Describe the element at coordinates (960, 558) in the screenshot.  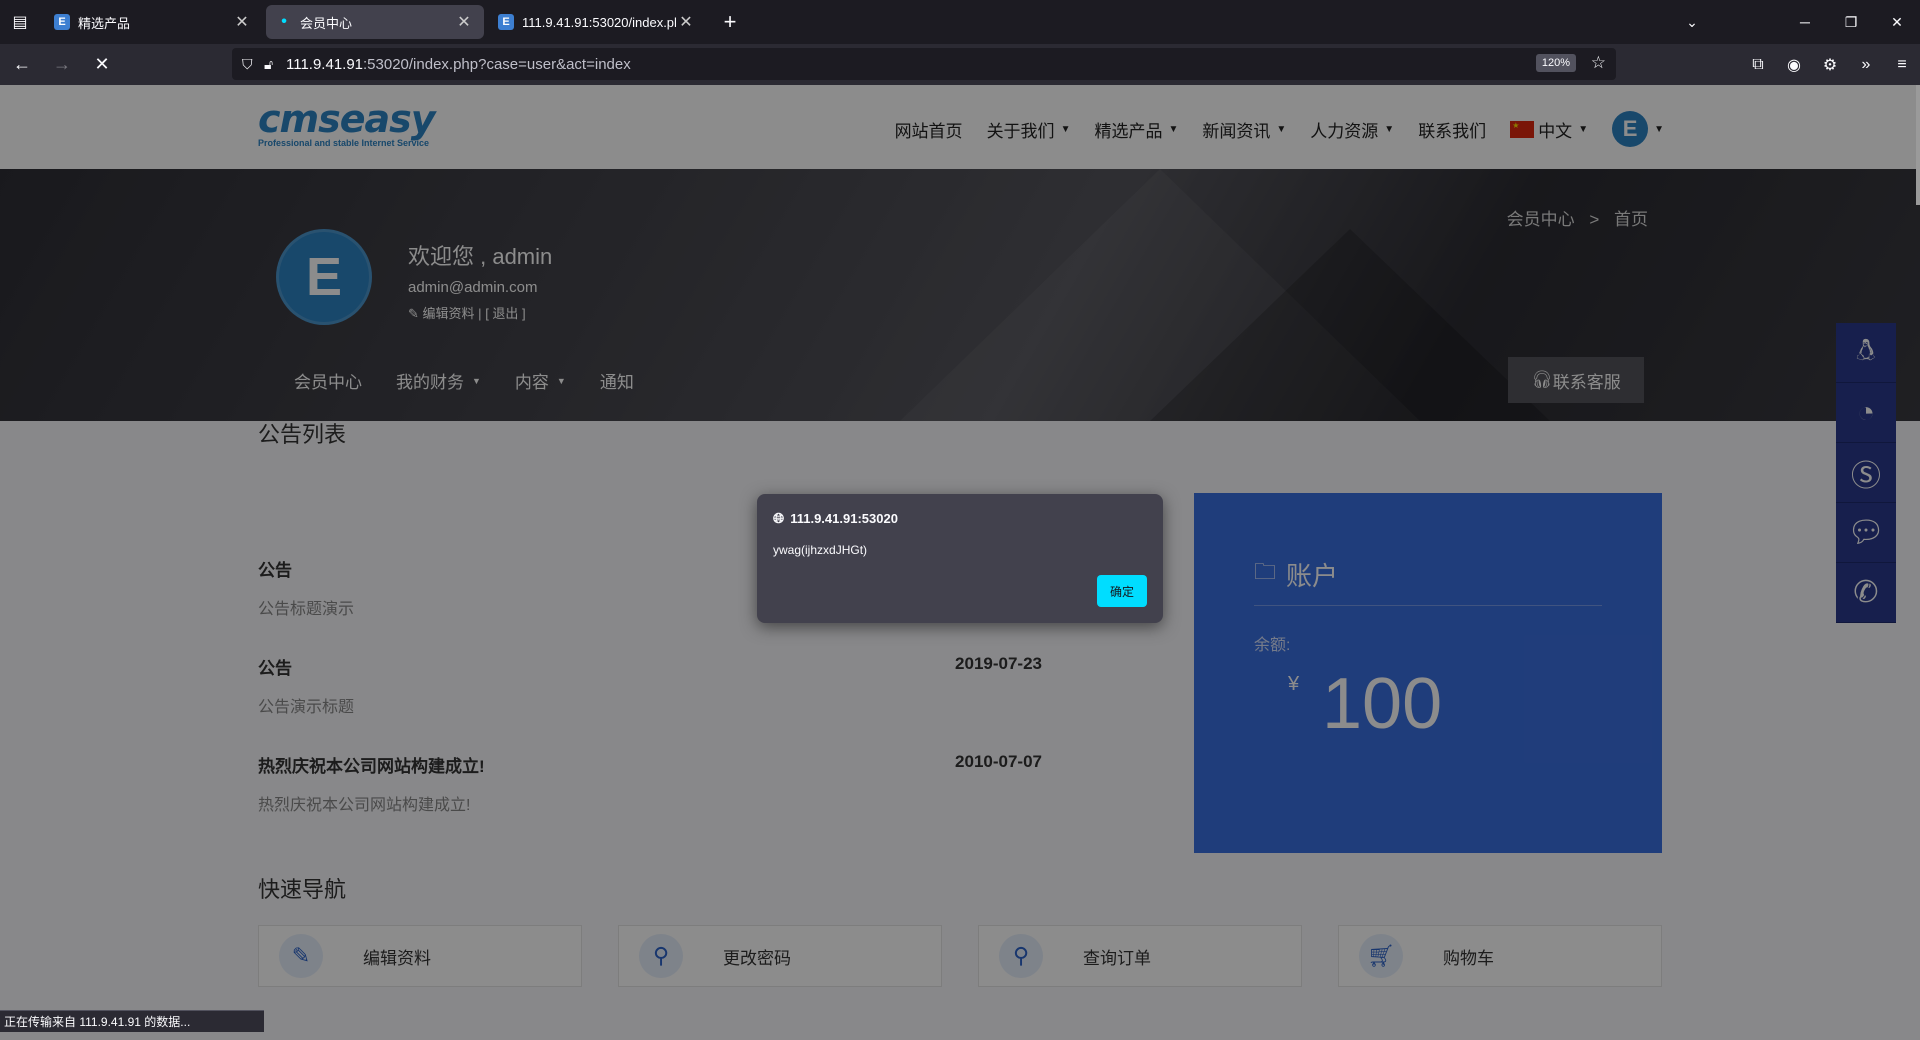
I see `alert-dialog: 🌐︎ 111.9.41.91:53020 ywag(ijhzxdJHGt) 确定` at that location.